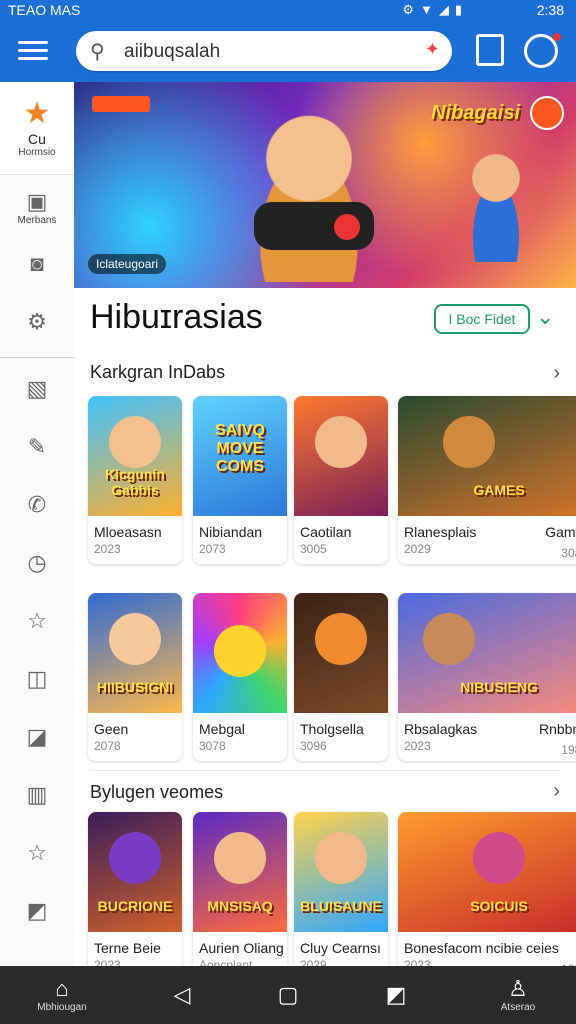 Image resolution: width=576 pixels, height=1024 pixels. What do you see at coordinates (37, 152) in the screenshot?
I see `sidebar-home-label: Hormsio` at bounding box center [37, 152].